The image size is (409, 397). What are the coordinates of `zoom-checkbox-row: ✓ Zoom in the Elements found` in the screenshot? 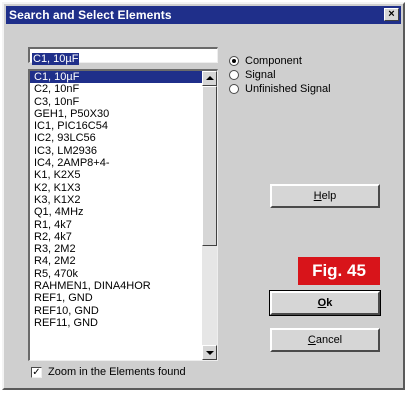 It's located at (108, 372).